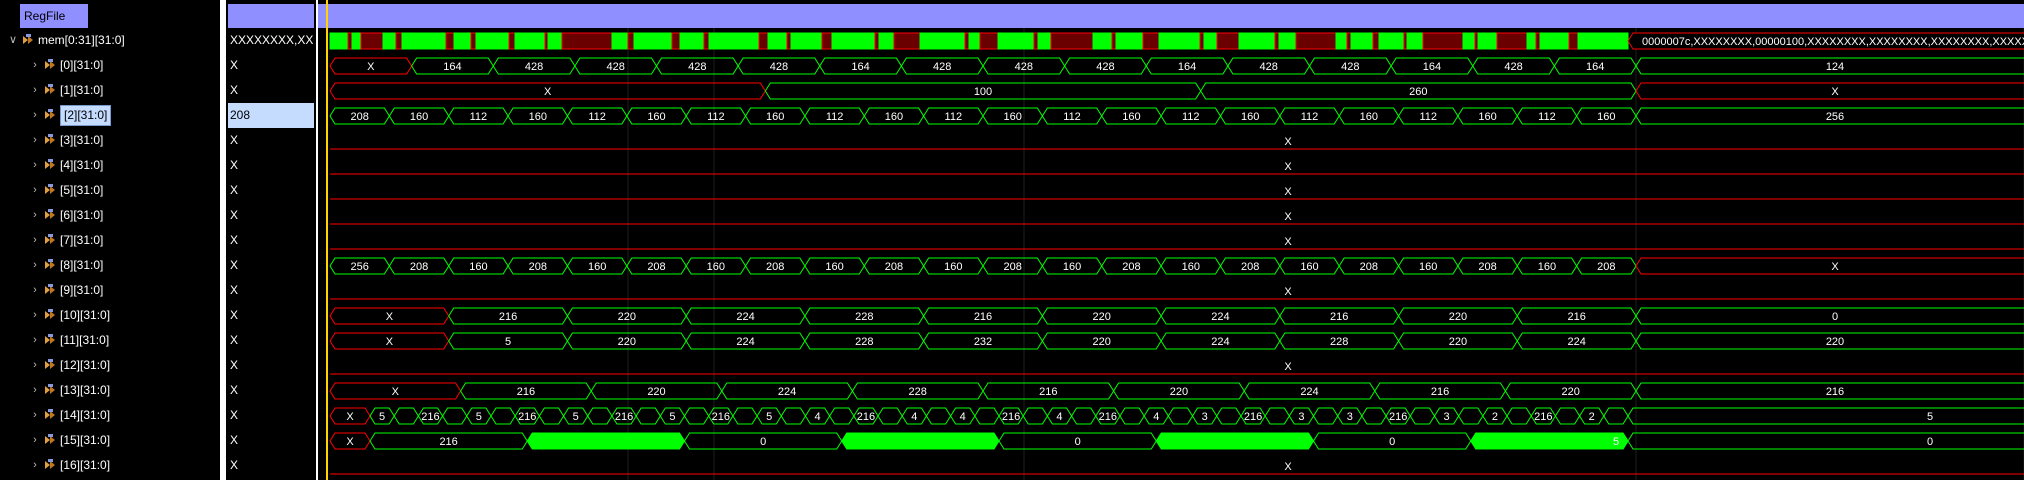 The width and height of the screenshot is (2024, 480). Describe the element at coordinates (390, 317) in the screenshot. I see `bus-value-label: X` at that location.